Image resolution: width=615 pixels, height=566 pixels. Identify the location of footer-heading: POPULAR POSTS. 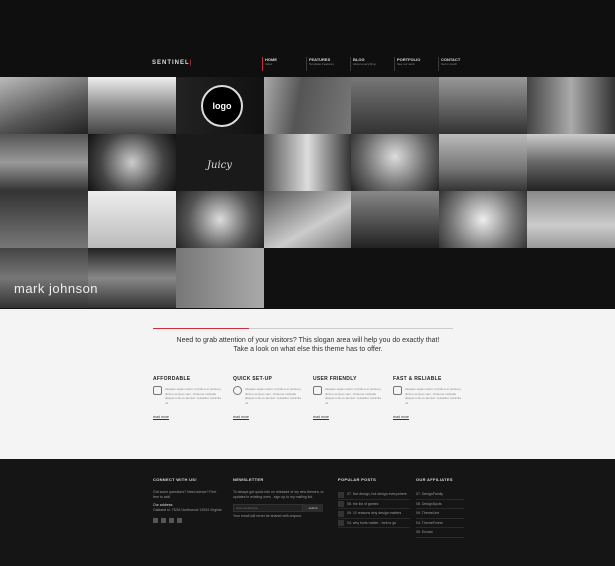
(357, 479).